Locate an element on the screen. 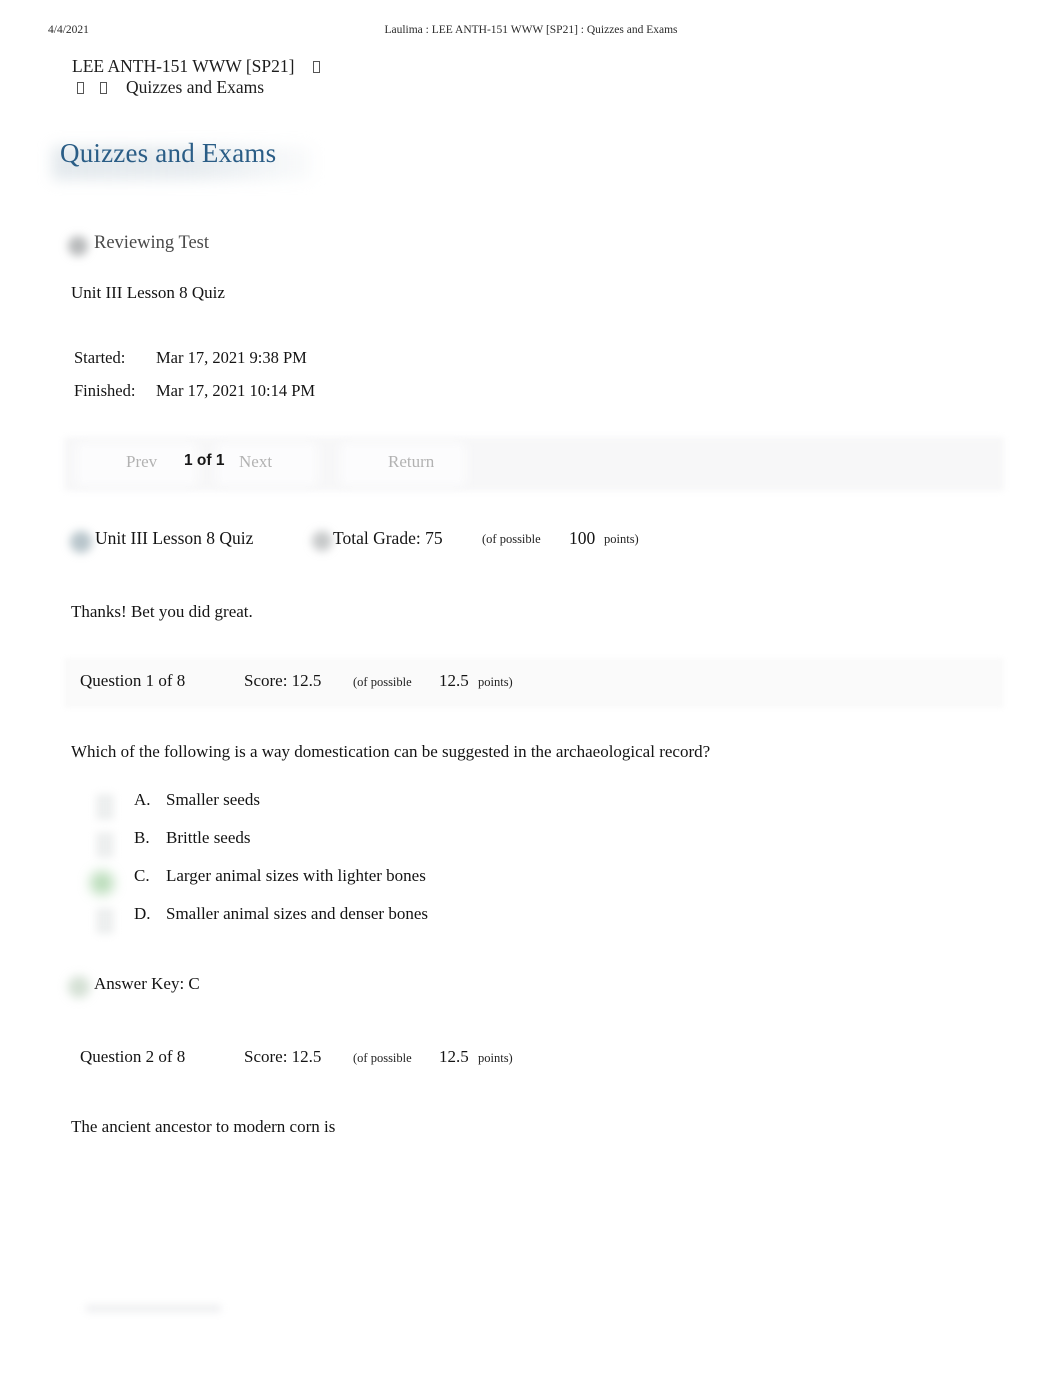 This screenshot has height=1377, width=1062. option-letter: D. is located at coordinates (142, 913).